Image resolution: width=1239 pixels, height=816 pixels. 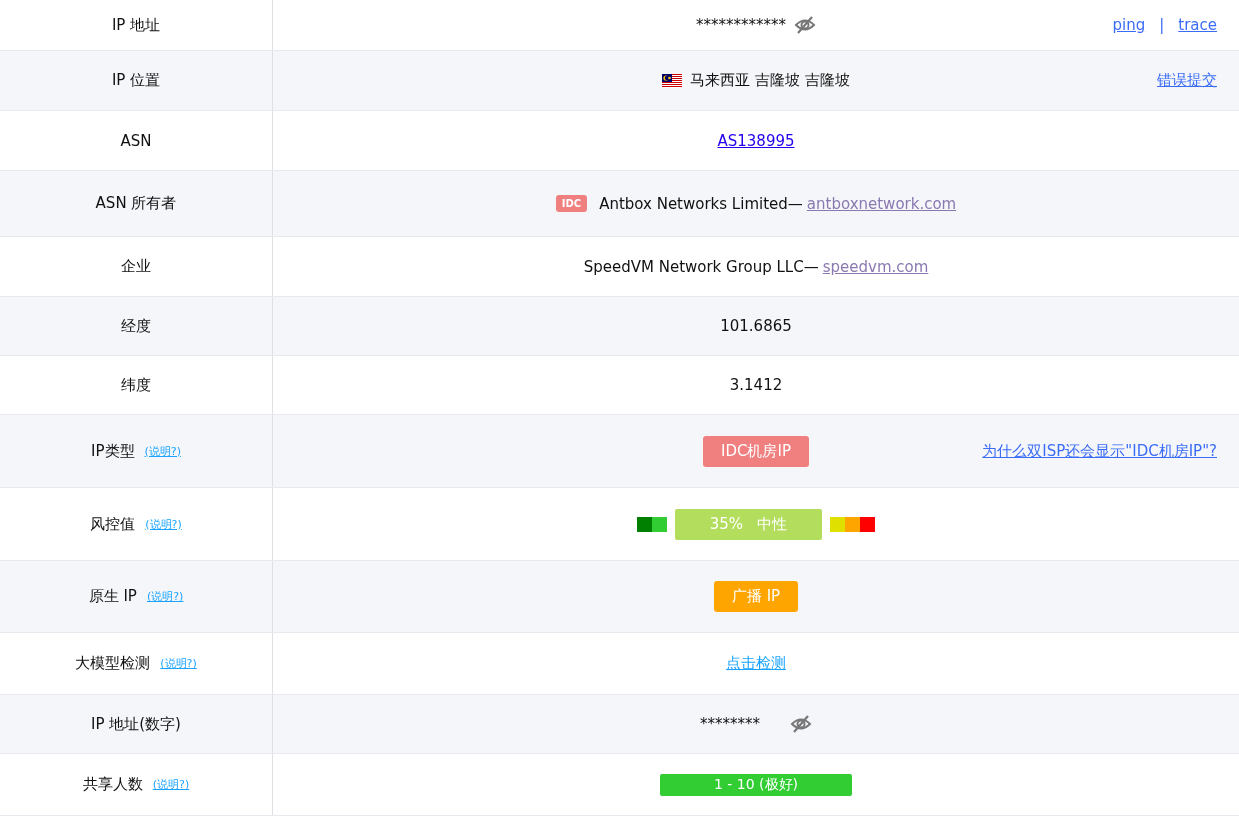 What do you see at coordinates (136, 326) in the screenshot?
I see `field-label: 经度` at bounding box center [136, 326].